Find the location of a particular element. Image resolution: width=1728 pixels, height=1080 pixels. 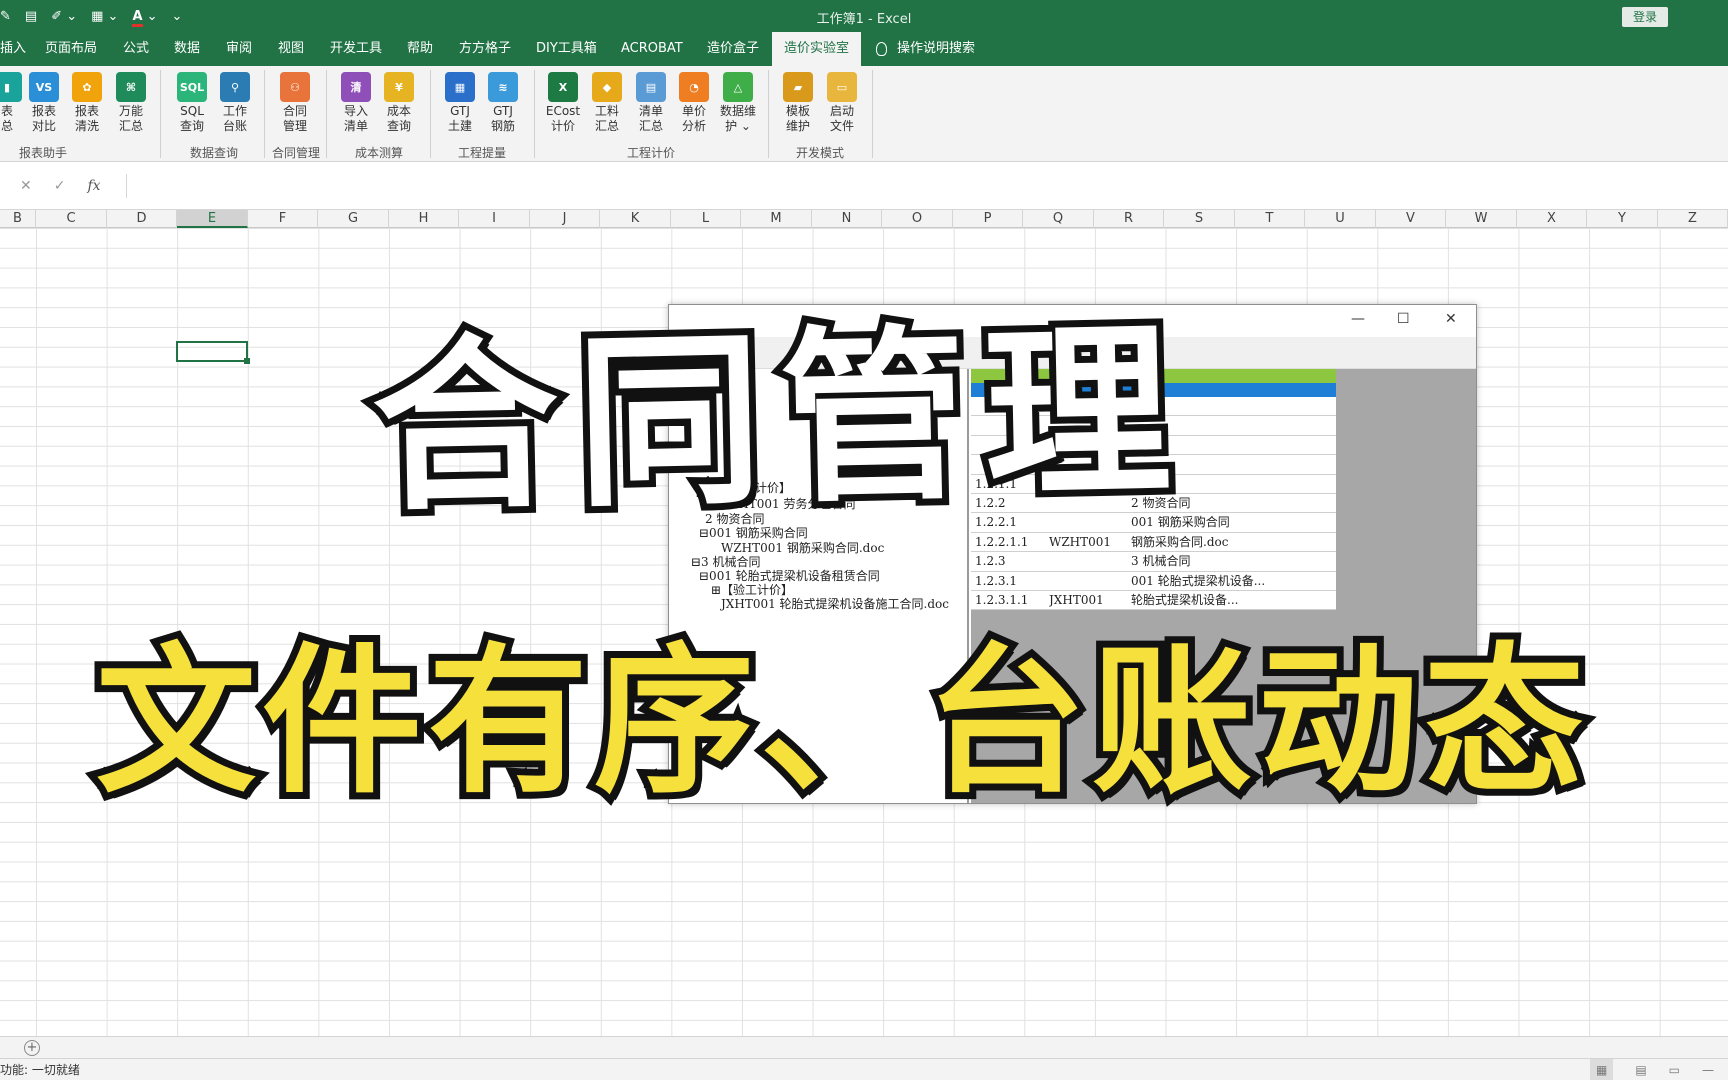

ribbon-button-contract-manage: ⚇ 合同 管理 is located at coordinates (295, 103).